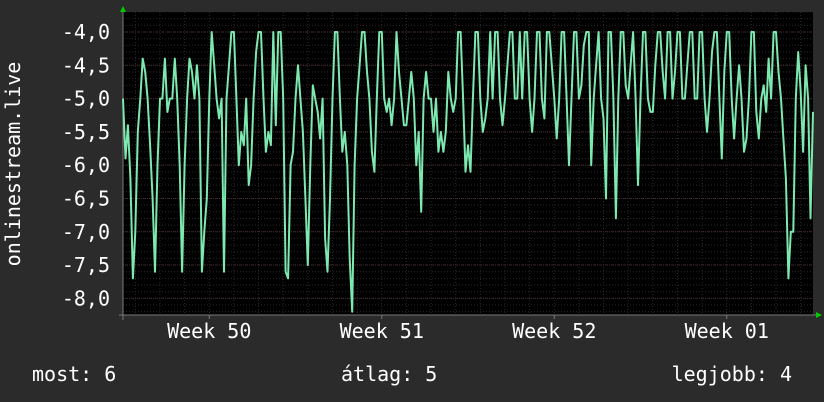  What do you see at coordinates (86, 132) in the screenshot?
I see `y-tick-label: -5,5` at bounding box center [86, 132].